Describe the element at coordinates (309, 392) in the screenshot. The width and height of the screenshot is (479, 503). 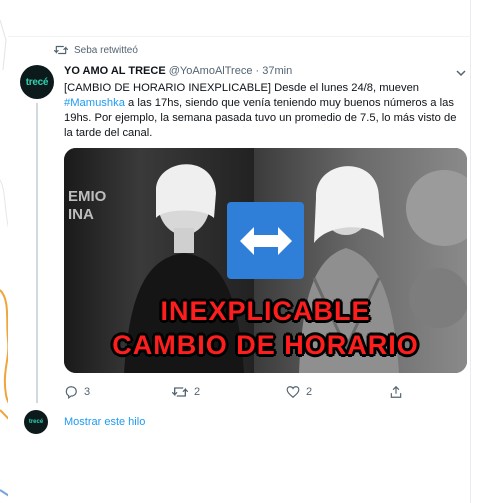
I see `like-count: 2` at that location.